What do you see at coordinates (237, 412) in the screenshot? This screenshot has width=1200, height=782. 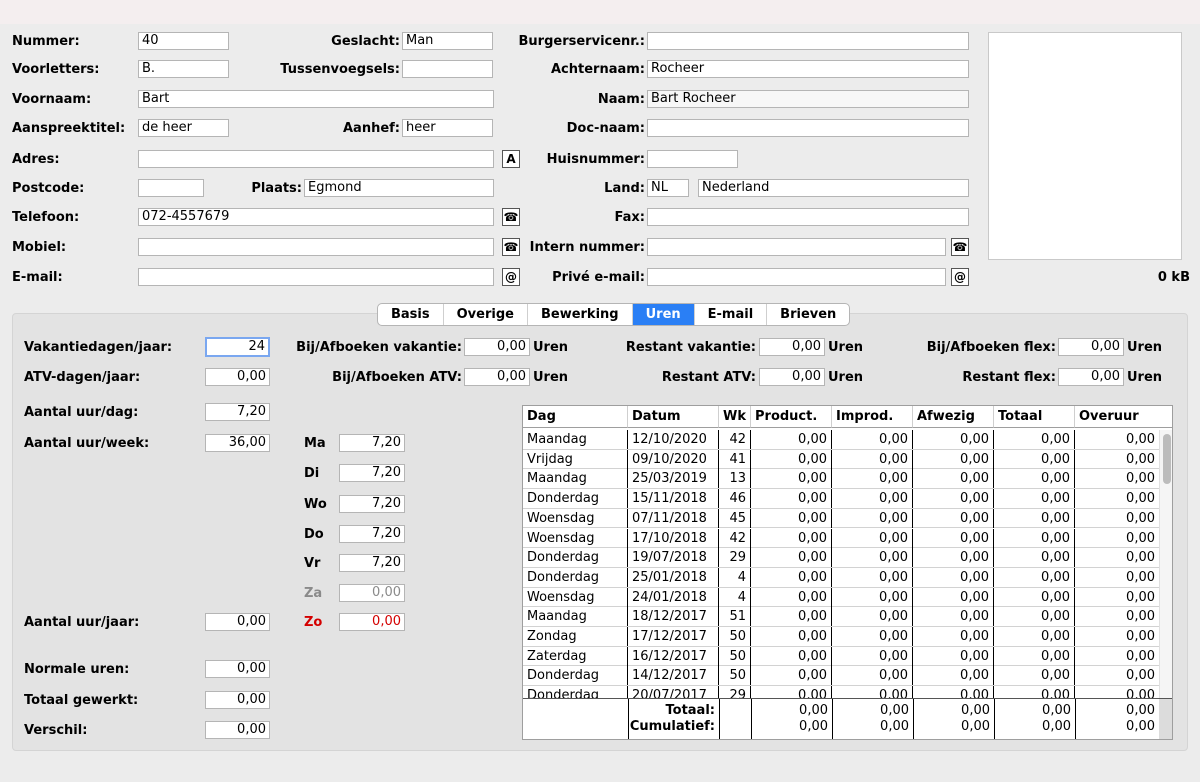 I see `uur-dag-field: 7,20` at bounding box center [237, 412].